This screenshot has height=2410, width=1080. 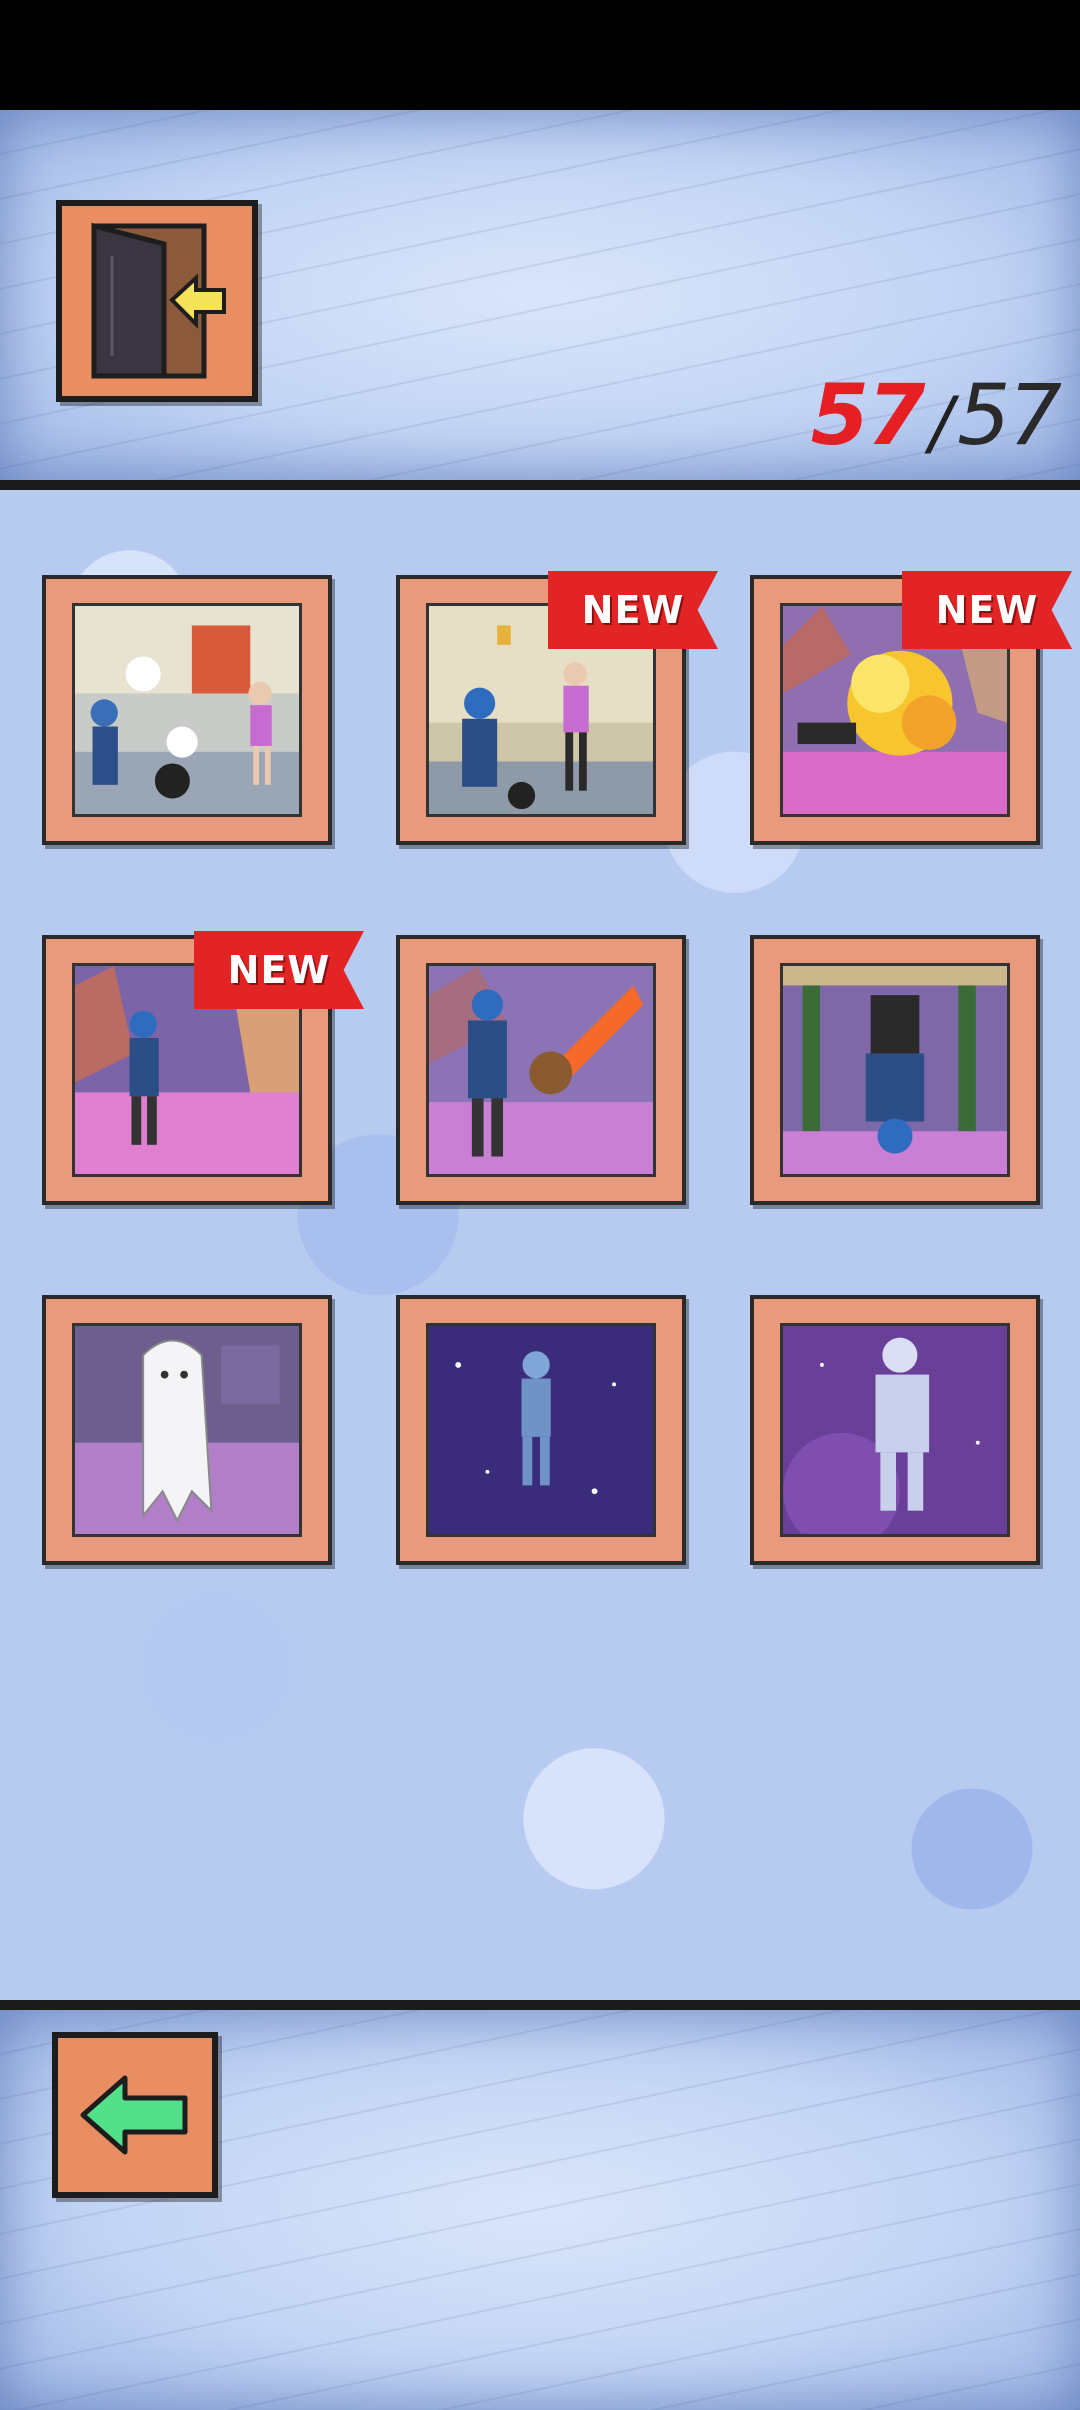 I want to click on scene-thumbnail-3: NEW, so click(x=911, y=708).